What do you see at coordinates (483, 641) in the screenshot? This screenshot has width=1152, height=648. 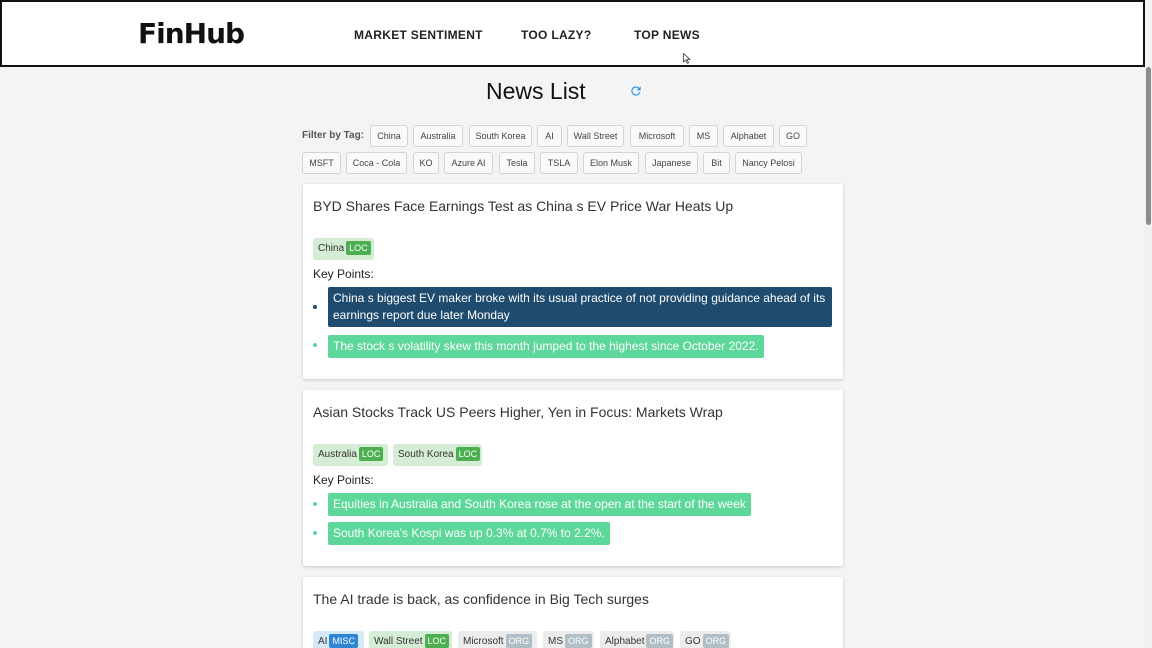 I see `tag-name: Microsoft` at bounding box center [483, 641].